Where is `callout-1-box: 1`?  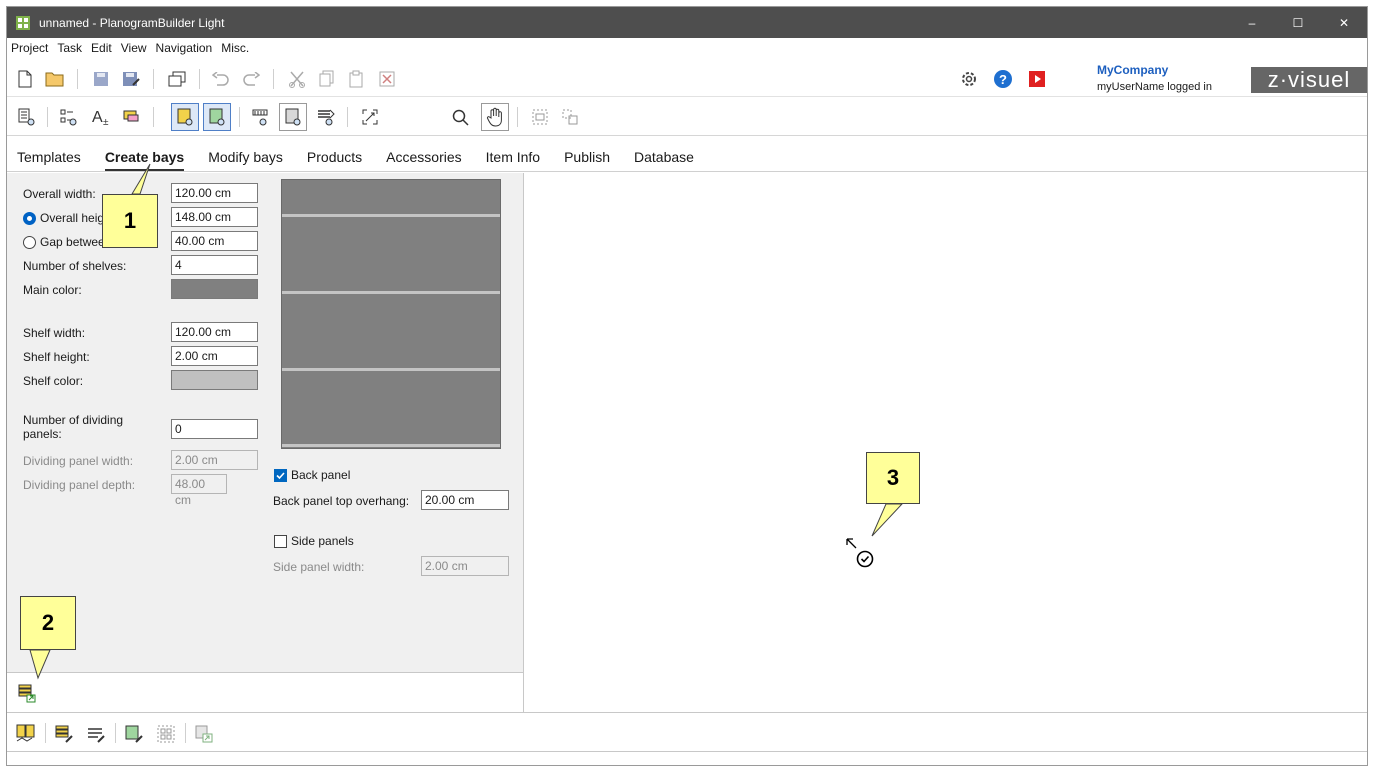
callout-1-box: 1 is located at coordinates (130, 221).